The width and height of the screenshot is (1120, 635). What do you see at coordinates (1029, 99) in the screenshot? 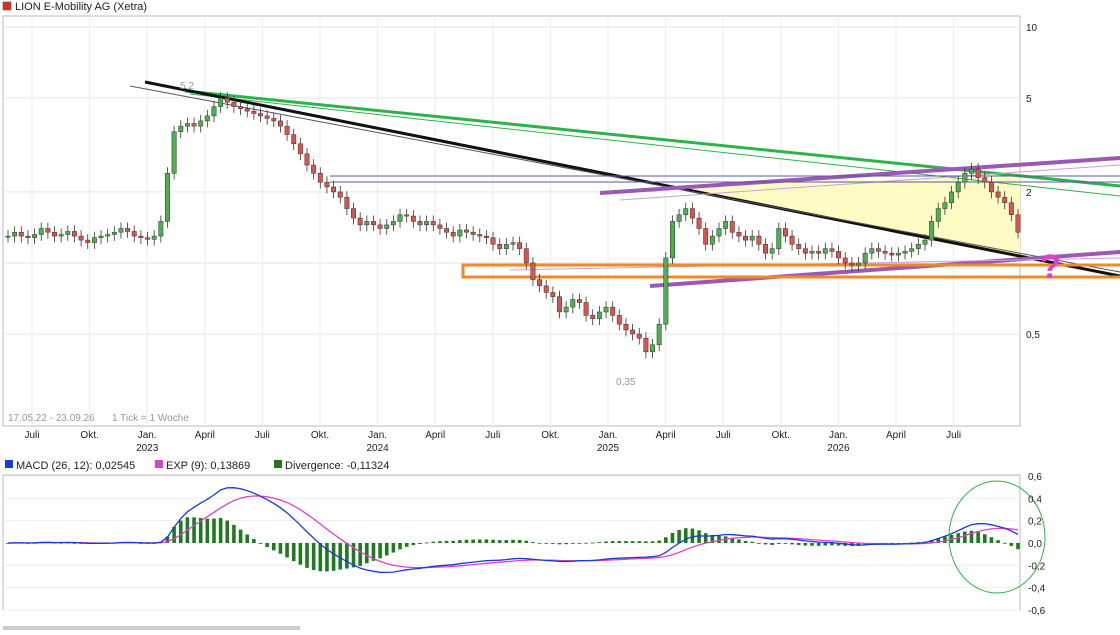
I see `price-tick-label: 5` at bounding box center [1029, 99].